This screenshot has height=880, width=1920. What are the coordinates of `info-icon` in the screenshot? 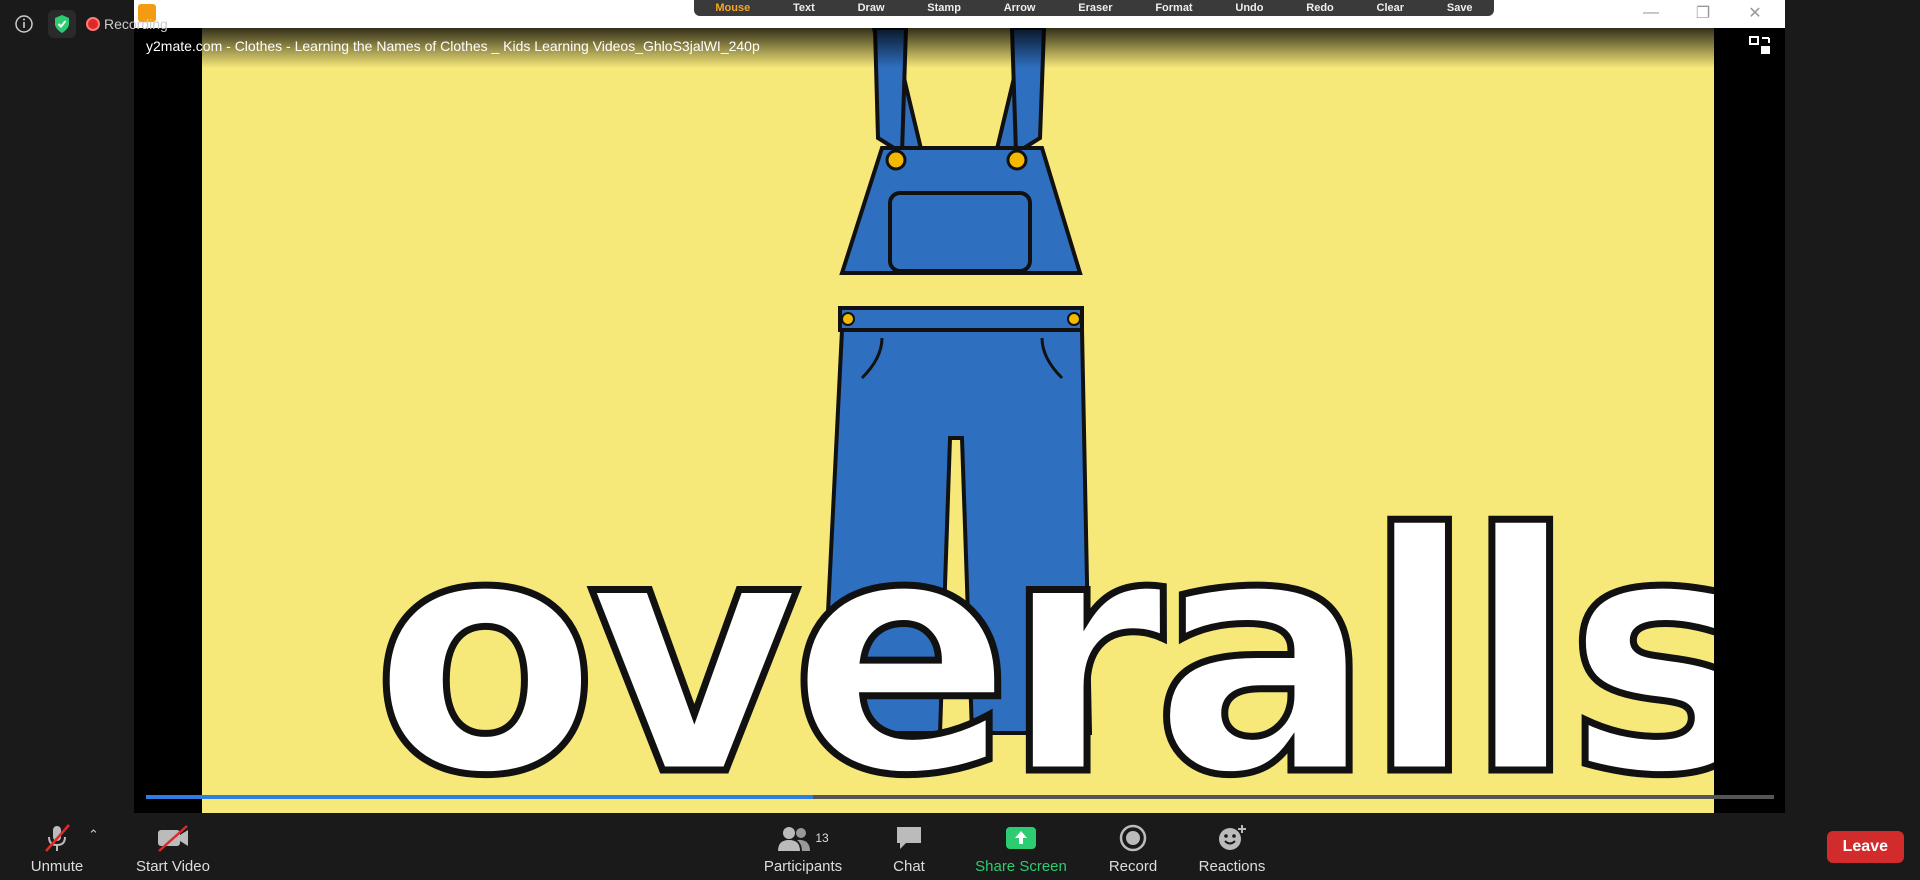 It's located at (24, 24).